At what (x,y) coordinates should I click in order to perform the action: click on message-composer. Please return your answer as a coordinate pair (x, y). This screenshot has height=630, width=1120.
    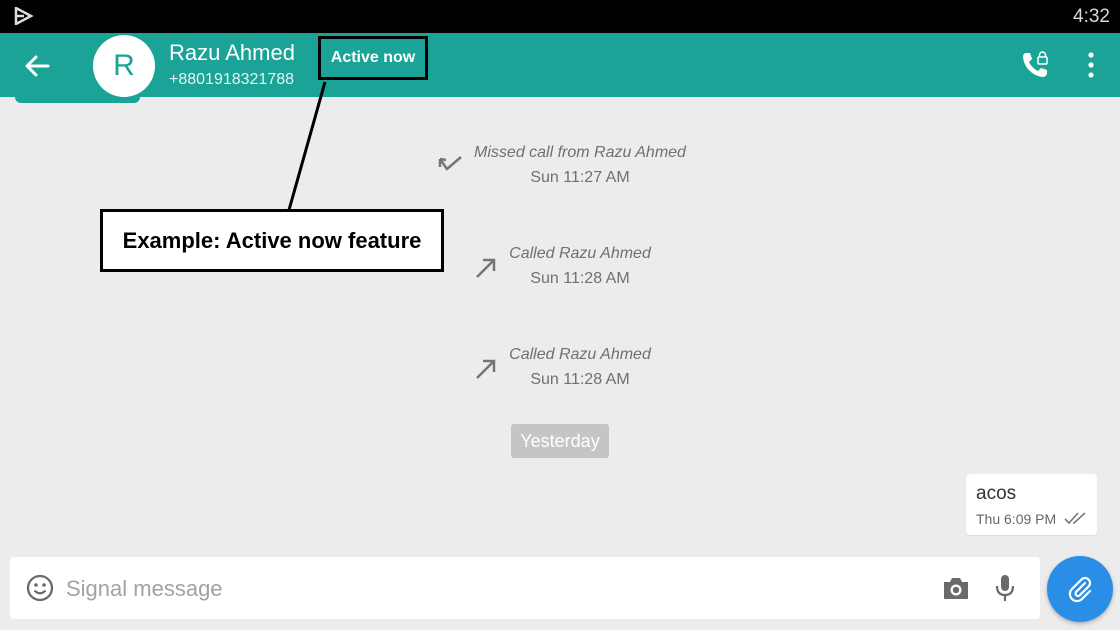
    Looking at the image, I should click on (525, 588).